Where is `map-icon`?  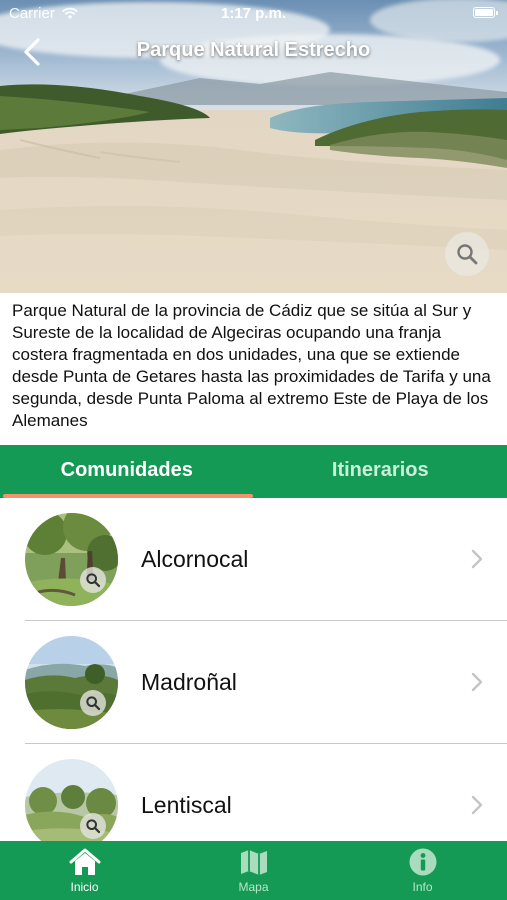 map-icon is located at coordinates (253, 862).